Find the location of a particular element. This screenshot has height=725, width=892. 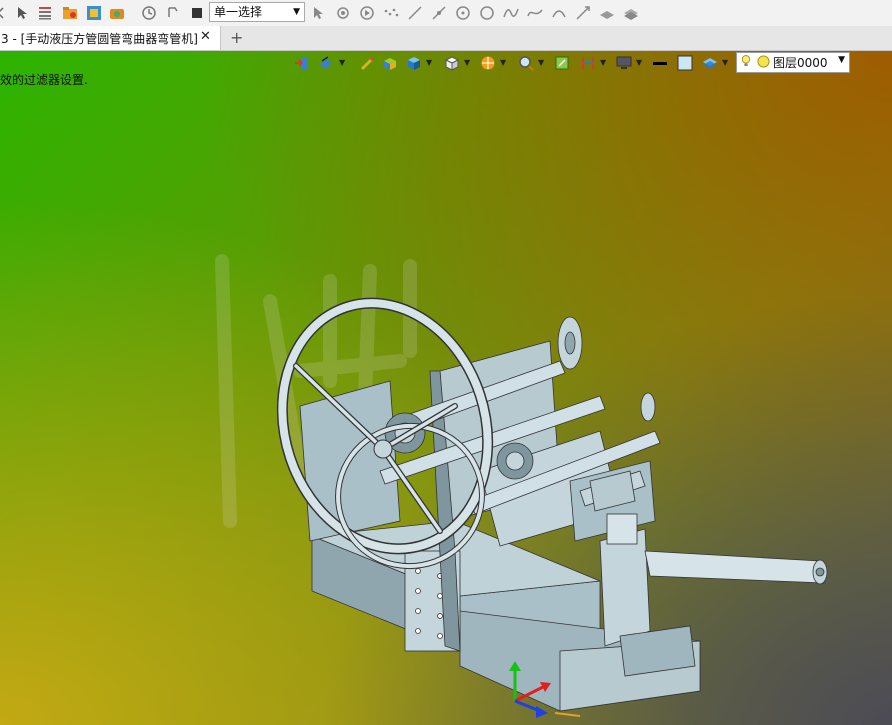

stop-icon is located at coordinates (197, 13).